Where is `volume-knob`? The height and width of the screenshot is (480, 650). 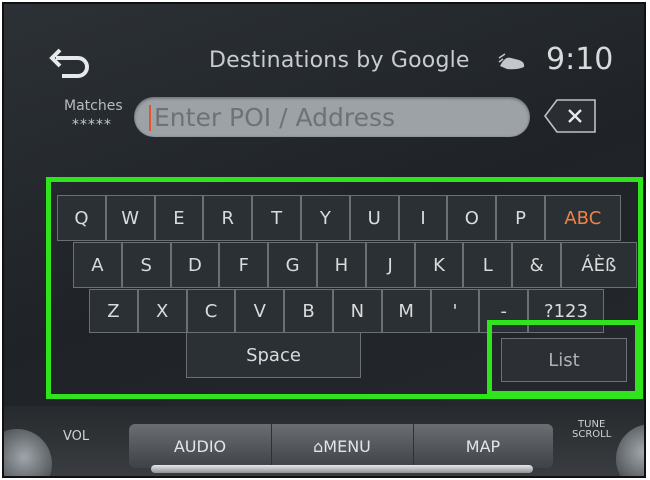 volume-knob is located at coordinates (28, 452).